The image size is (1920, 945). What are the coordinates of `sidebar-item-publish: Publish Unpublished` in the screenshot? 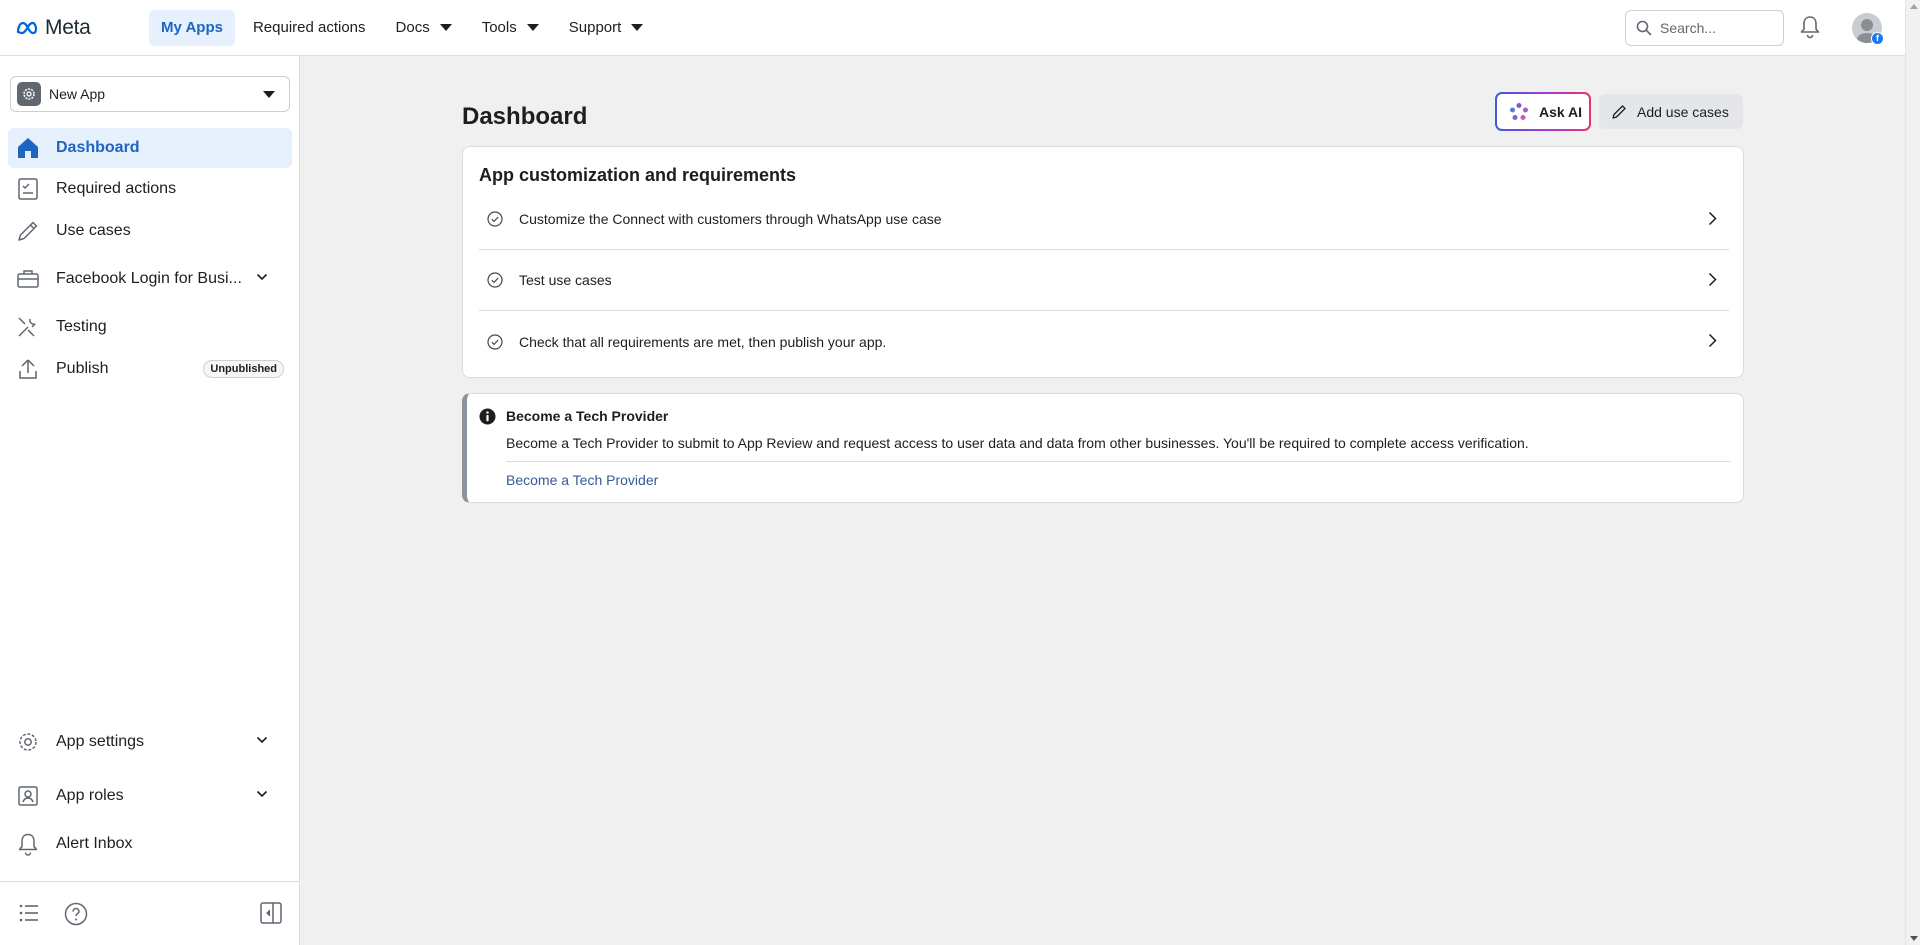 It's located at (150, 369).